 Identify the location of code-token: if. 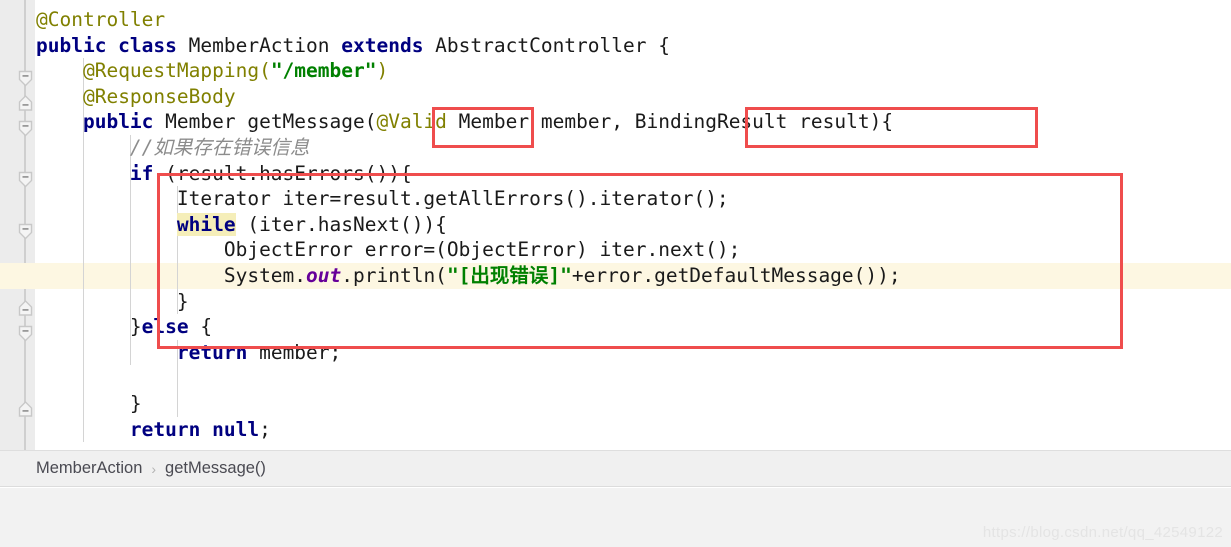
(141, 173).